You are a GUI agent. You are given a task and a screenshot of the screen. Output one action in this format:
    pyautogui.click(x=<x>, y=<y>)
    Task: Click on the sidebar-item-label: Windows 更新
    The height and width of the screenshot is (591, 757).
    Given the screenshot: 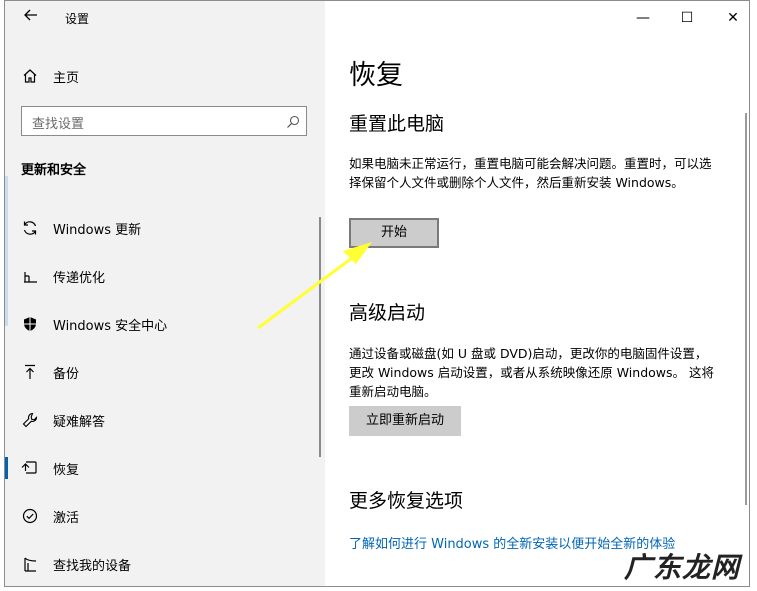 What is the action you would take?
    pyautogui.click(x=97, y=230)
    